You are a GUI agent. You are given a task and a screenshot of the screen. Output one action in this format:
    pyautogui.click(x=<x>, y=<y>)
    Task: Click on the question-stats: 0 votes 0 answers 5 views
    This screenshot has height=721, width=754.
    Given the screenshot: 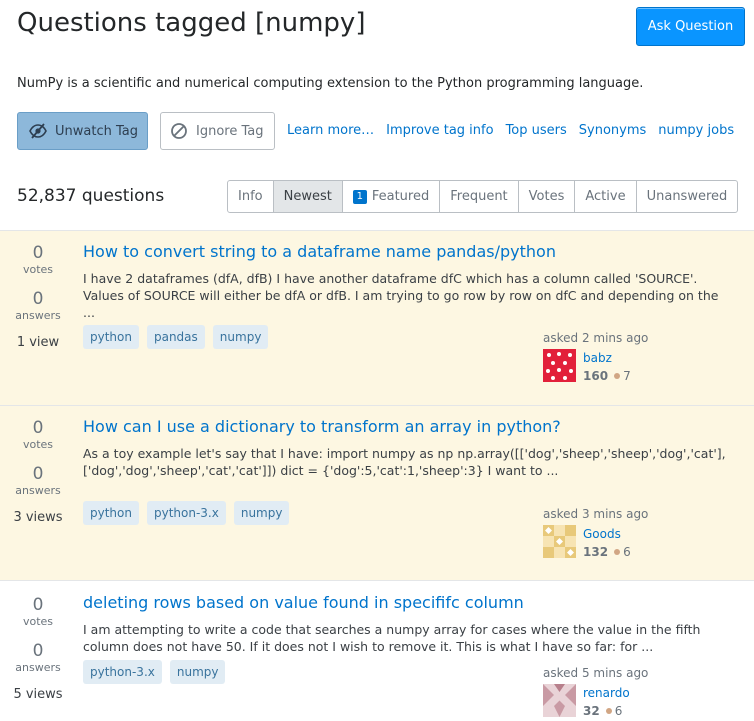 What is the action you would take?
    pyautogui.click(x=38, y=648)
    